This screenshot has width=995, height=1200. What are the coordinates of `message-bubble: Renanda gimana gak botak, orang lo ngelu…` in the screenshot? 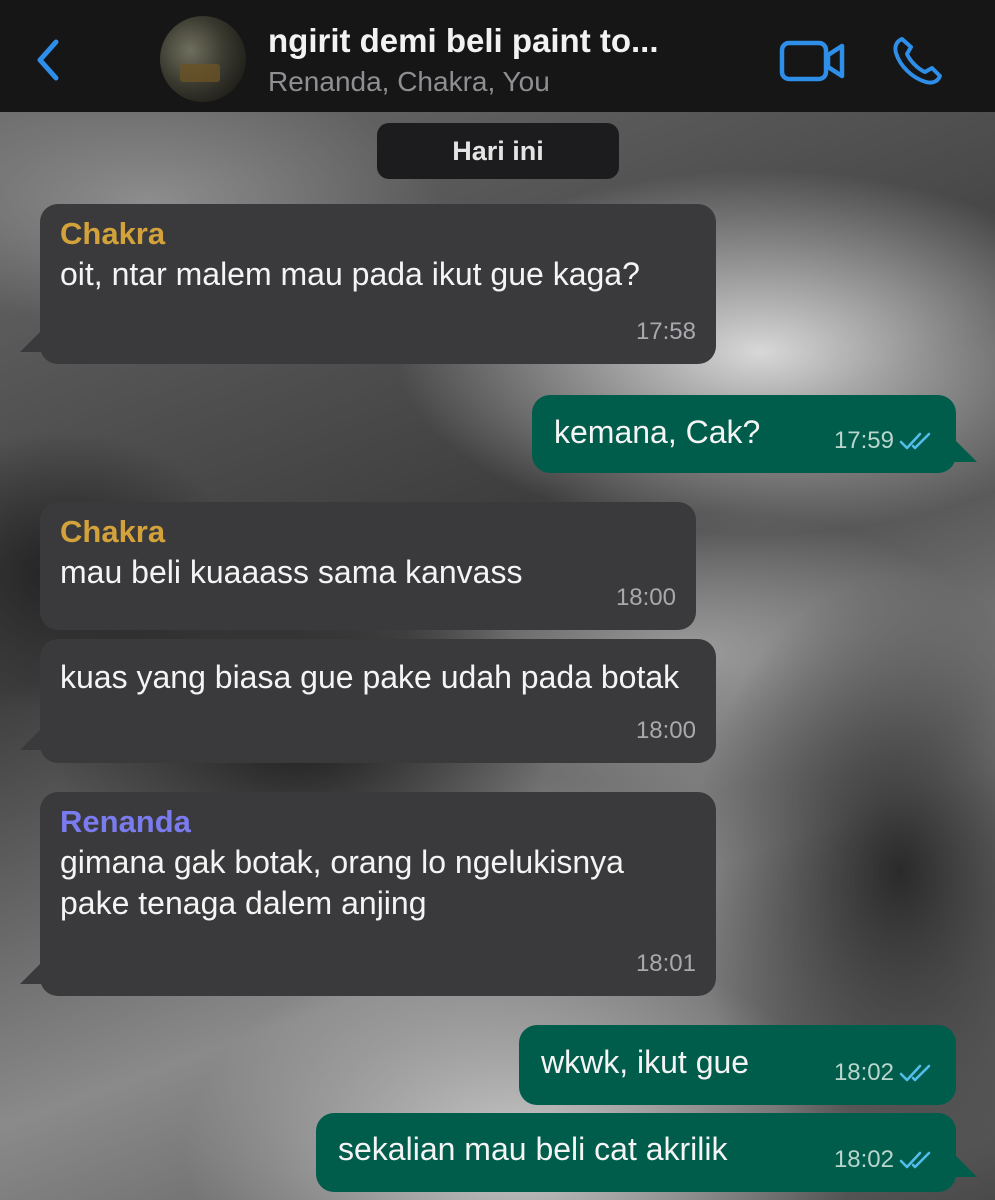 It's located at (378, 894).